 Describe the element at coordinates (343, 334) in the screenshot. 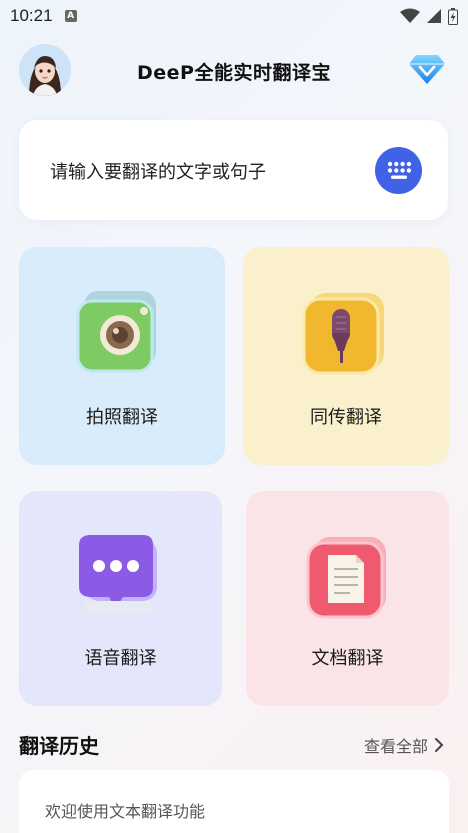

I see `microphone-icon` at that location.